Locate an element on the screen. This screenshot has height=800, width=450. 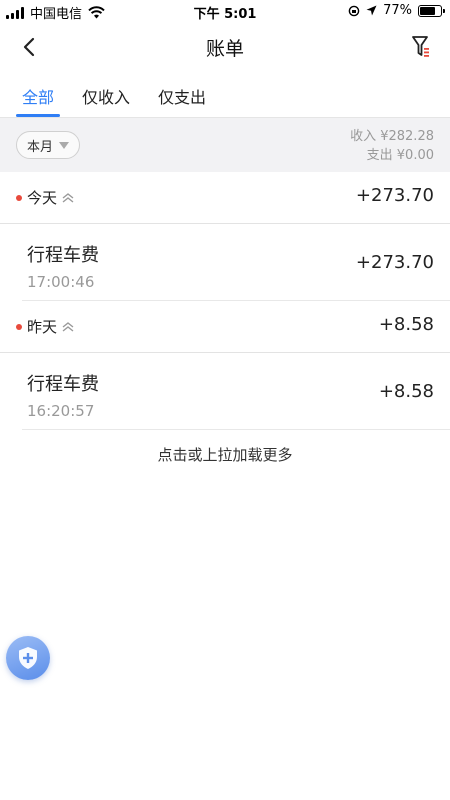
summary-band: 本月 收入 ¥282.28 支出 ¥0.00 is located at coordinates (225, 144).